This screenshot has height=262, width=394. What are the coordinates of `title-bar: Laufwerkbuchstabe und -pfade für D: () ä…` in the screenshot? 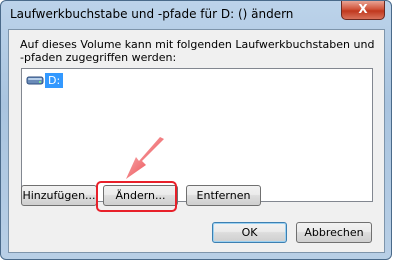 It's located at (196, 15).